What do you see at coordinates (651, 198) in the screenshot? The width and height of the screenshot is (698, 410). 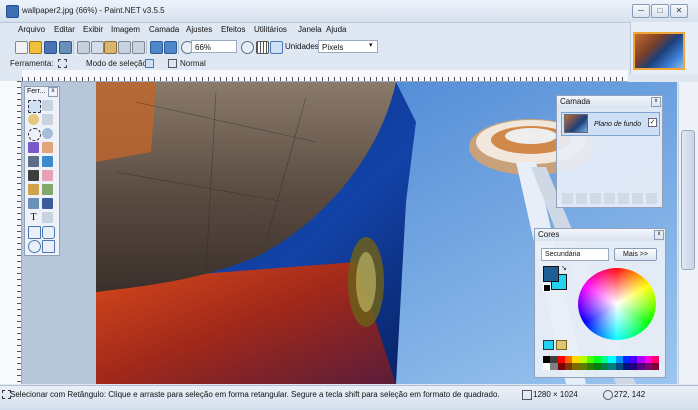 I see `layer-properties-icon` at bounding box center [651, 198].